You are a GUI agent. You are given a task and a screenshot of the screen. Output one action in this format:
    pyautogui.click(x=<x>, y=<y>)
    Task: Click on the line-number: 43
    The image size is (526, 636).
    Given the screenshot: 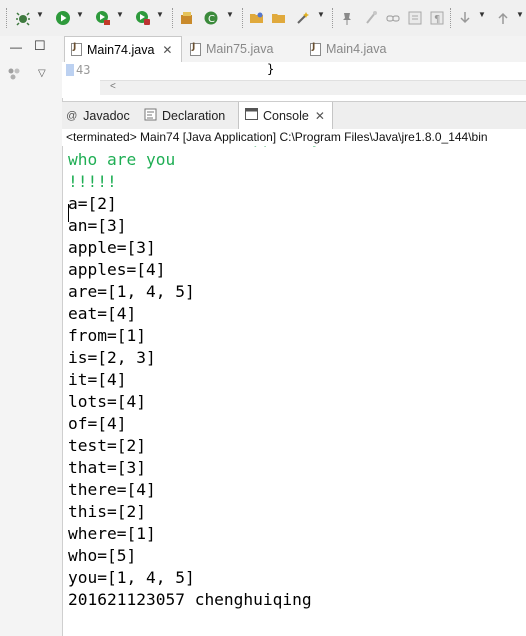 What is the action you would take?
    pyautogui.click(x=83, y=70)
    